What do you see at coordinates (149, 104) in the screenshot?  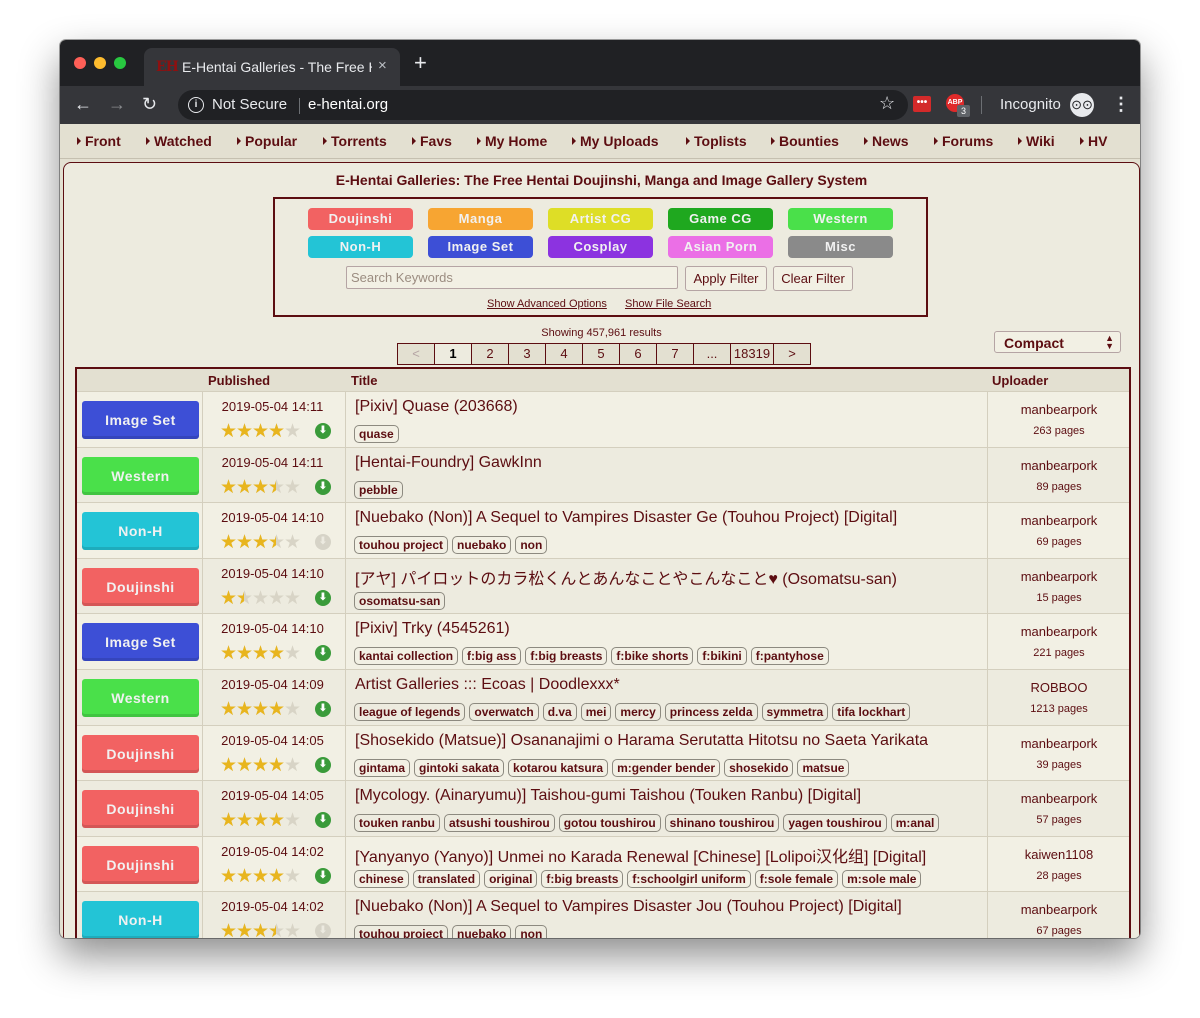 I see `reload-icon: ↻` at bounding box center [149, 104].